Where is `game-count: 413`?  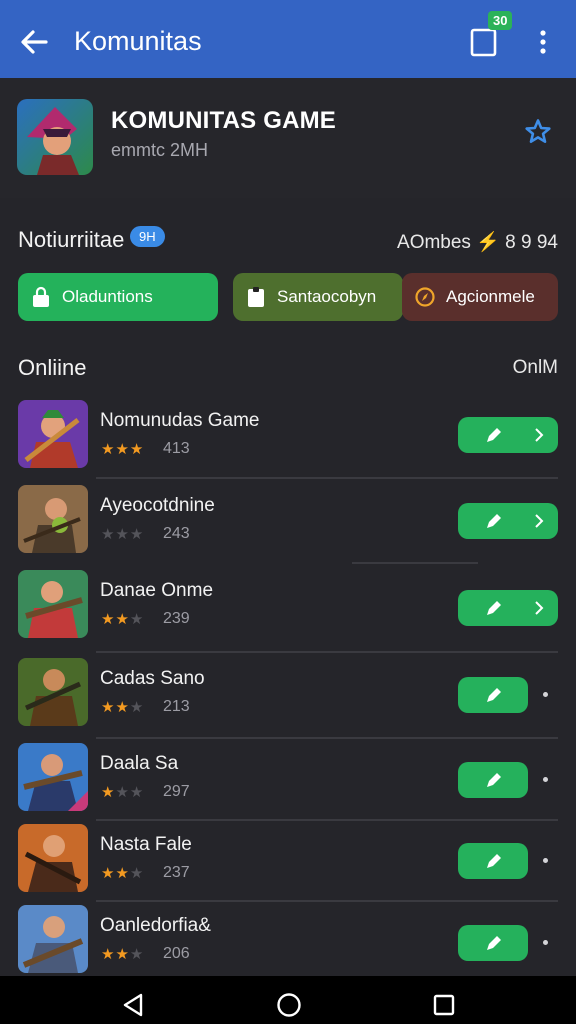
game-count: 413 is located at coordinates (176, 448).